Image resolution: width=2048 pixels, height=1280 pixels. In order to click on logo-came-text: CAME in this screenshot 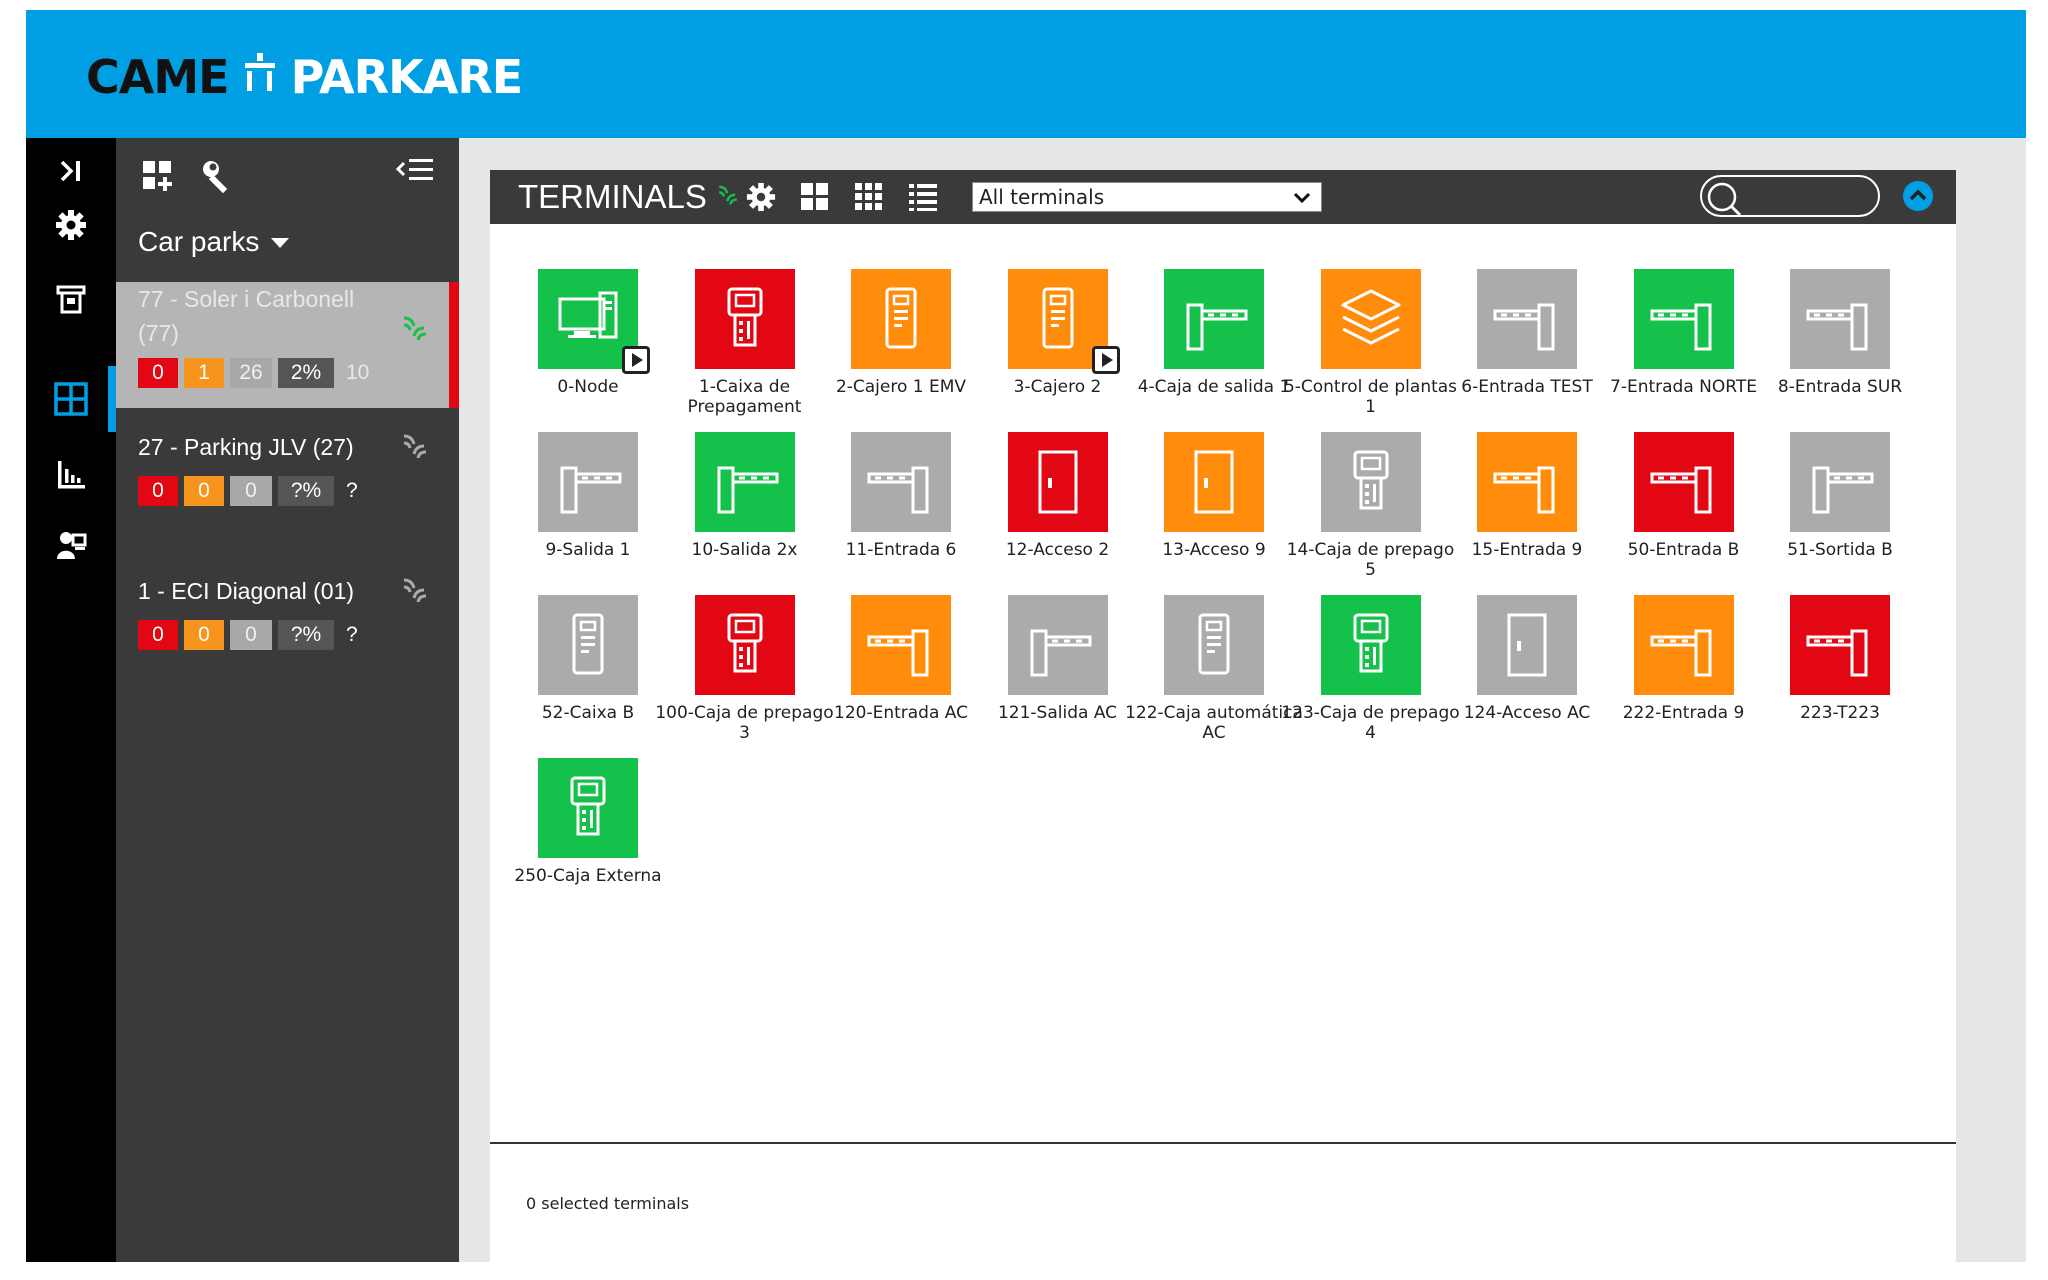, I will do `click(158, 77)`.